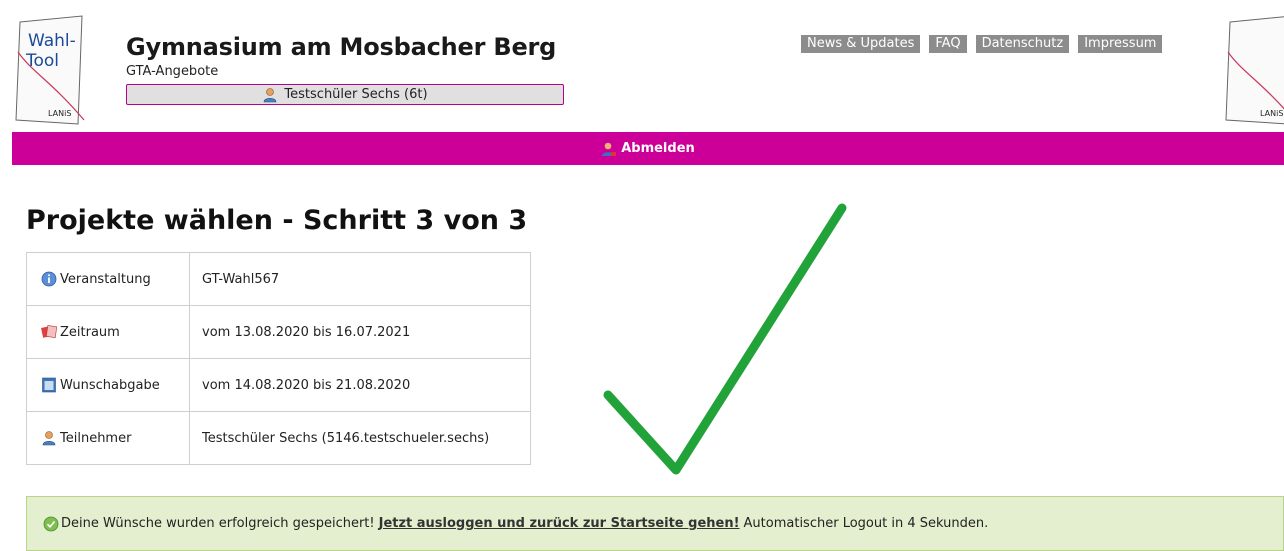  I want to click on action-bar: Abmelden, so click(648, 148).